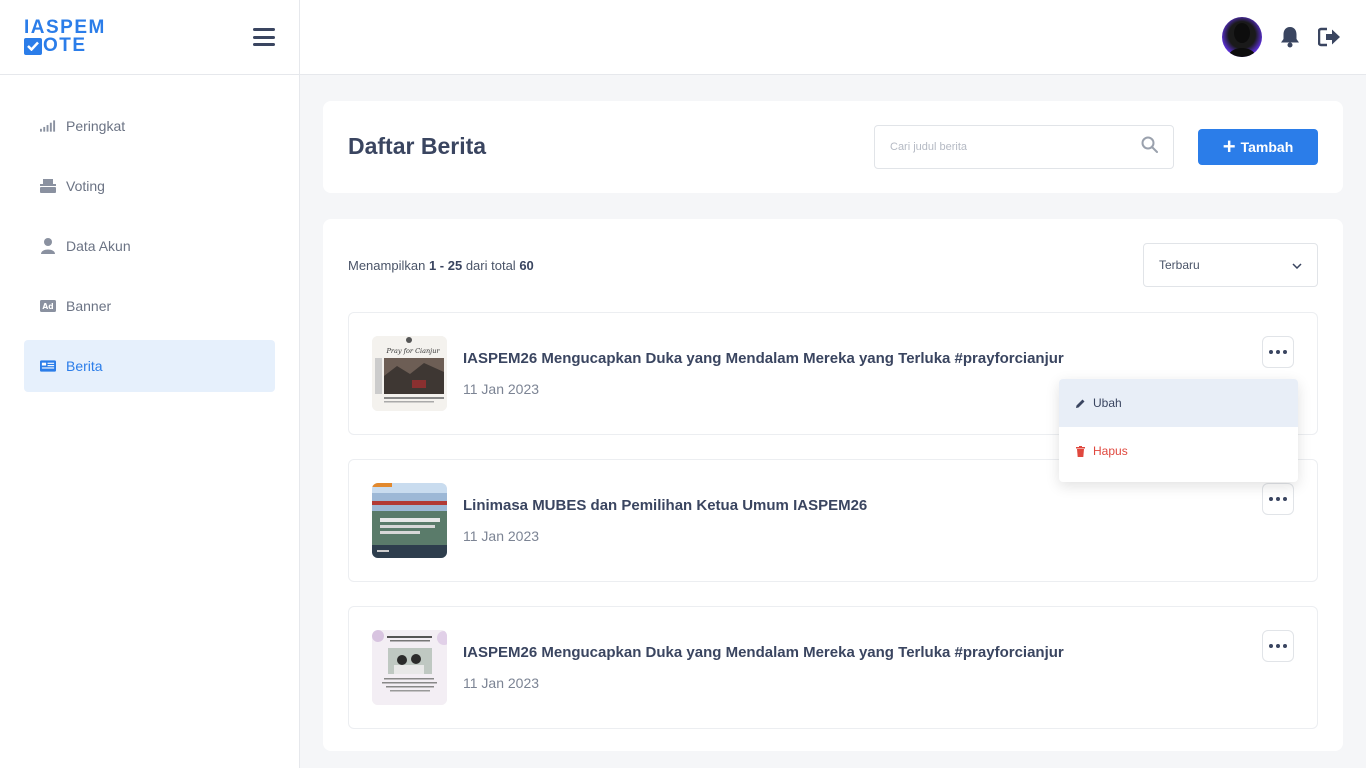 Image resolution: width=1366 pixels, height=768 pixels. Describe the element at coordinates (1179, 265) in the screenshot. I see `sort-value: Terbaru` at that location.